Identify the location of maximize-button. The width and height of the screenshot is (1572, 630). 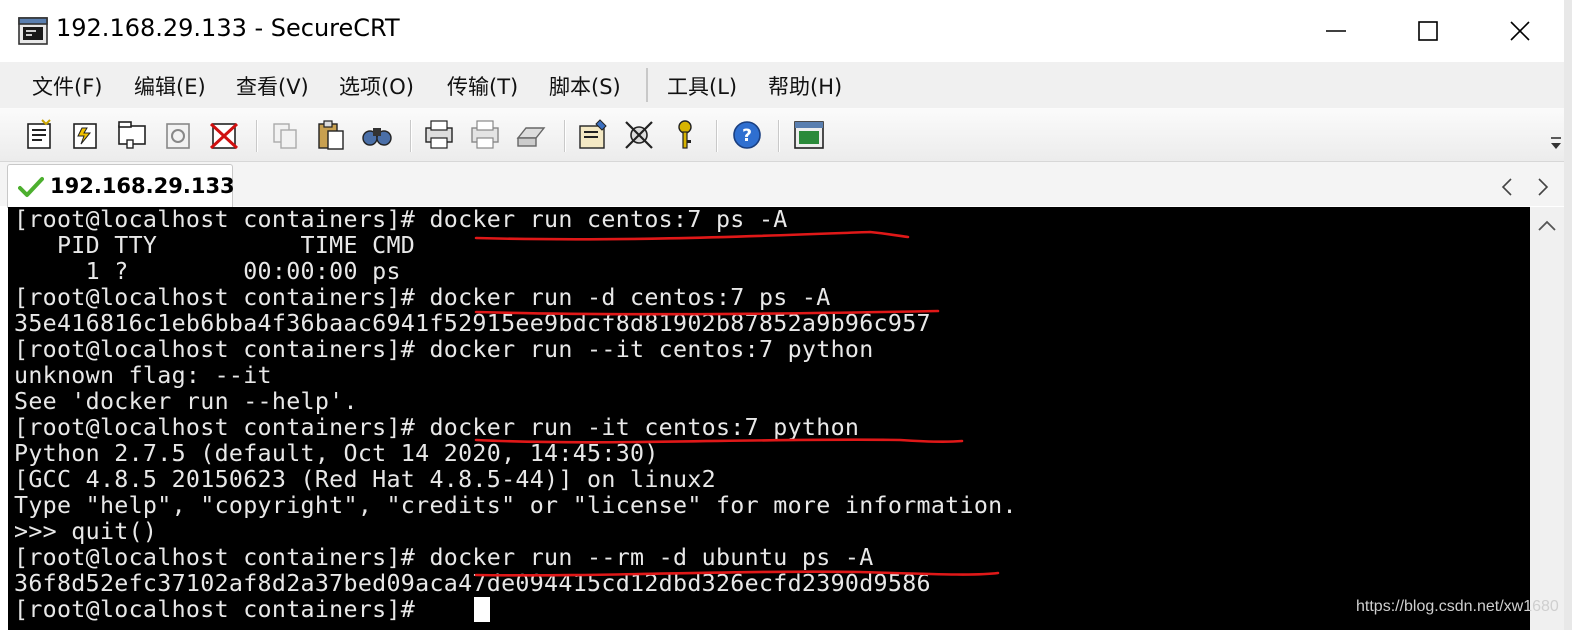
(1428, 31).